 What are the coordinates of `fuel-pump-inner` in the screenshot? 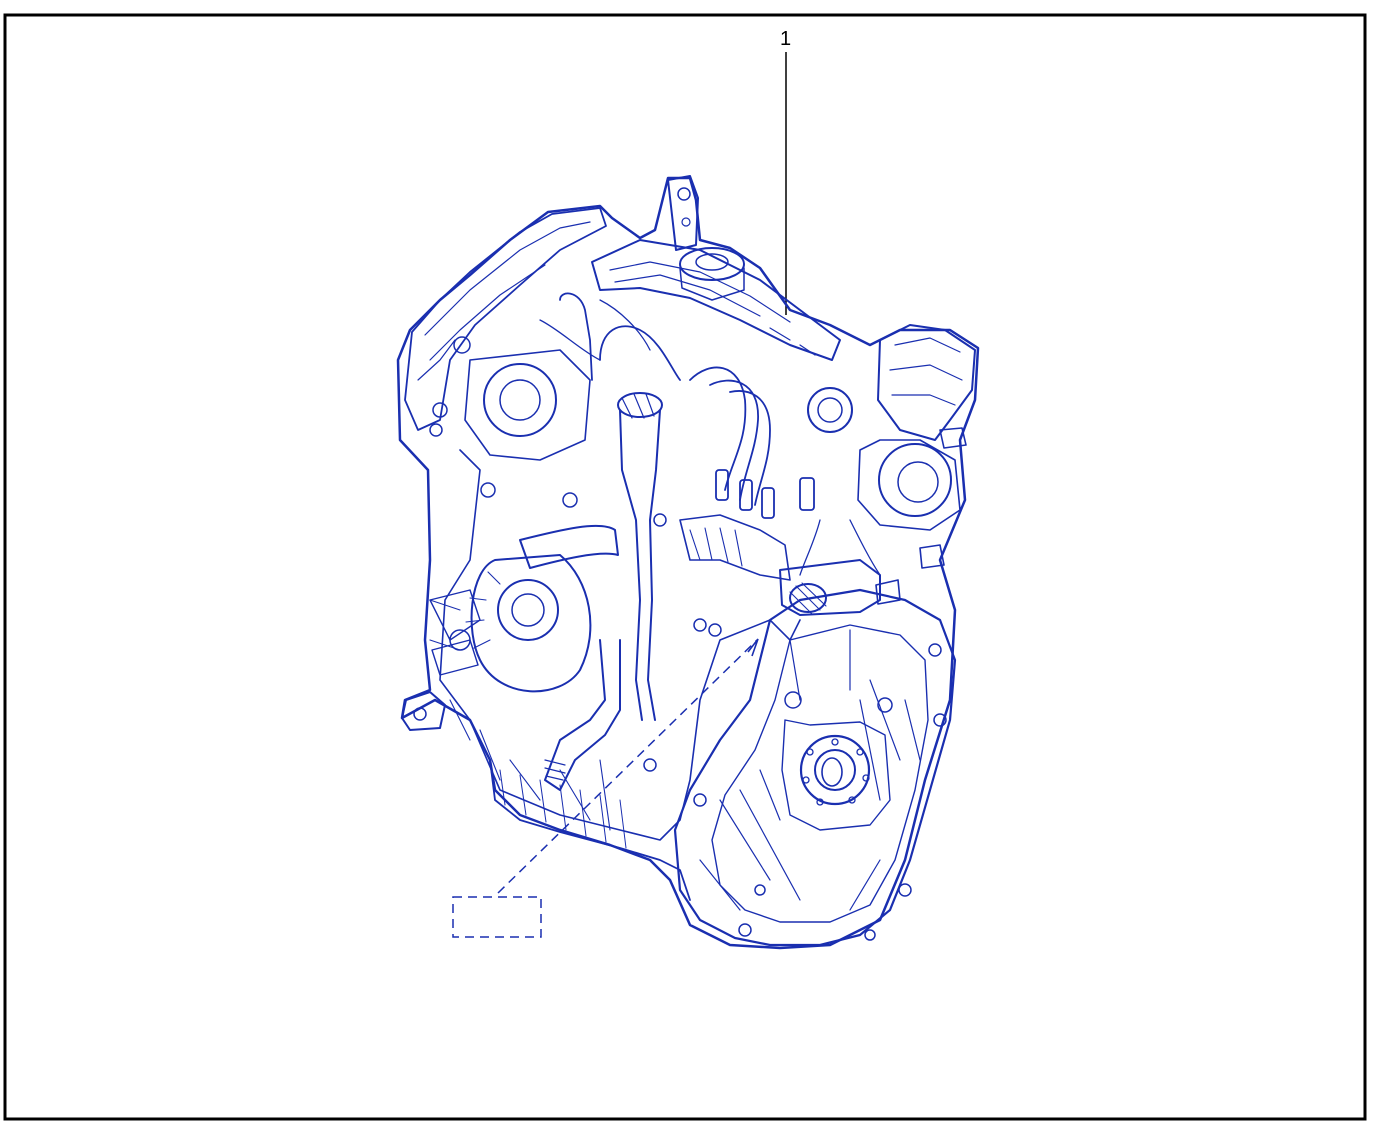 It's located at (520, 400).